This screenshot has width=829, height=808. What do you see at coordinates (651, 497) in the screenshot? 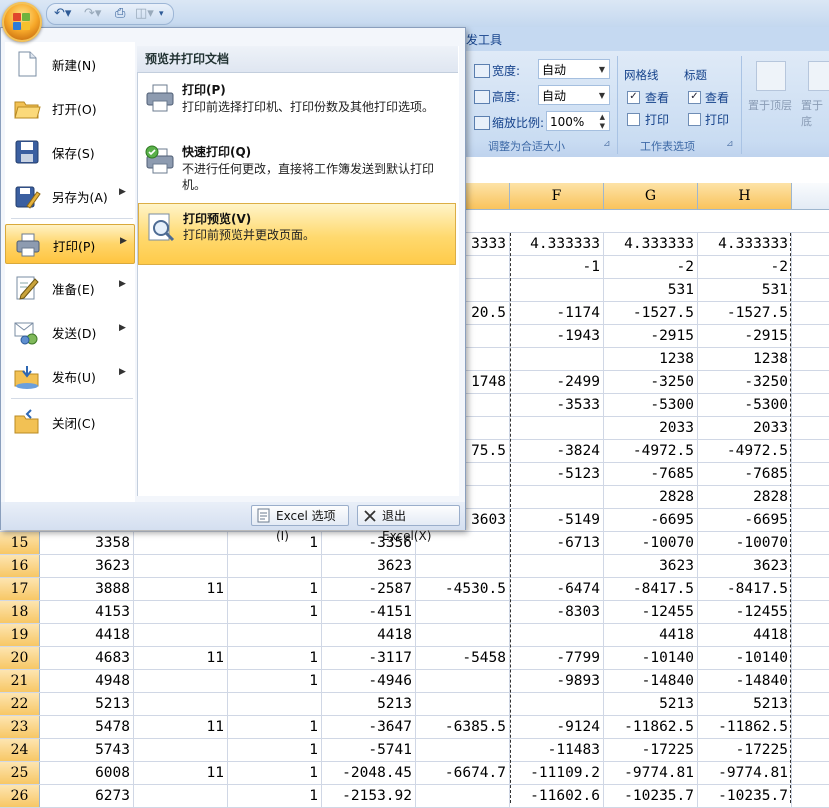
I see `cell-g: 2828` at bounding box center [651, 497].